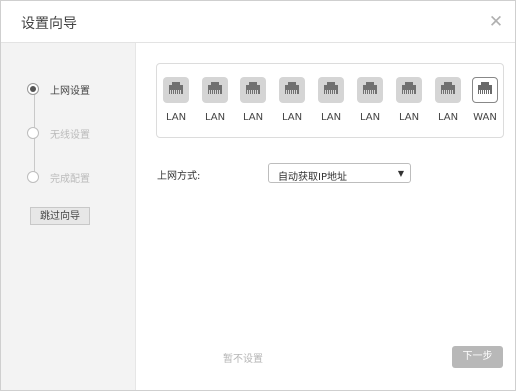 The width and height of the screenshot is (516, 391). I want to click on wan-port: WAN, so click(485, 100).